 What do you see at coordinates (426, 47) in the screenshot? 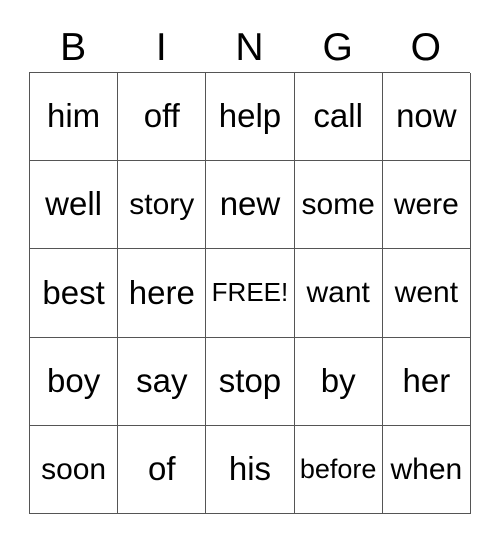
I see `bingo-header-letter-o: O` at bounding box center [426, 47].